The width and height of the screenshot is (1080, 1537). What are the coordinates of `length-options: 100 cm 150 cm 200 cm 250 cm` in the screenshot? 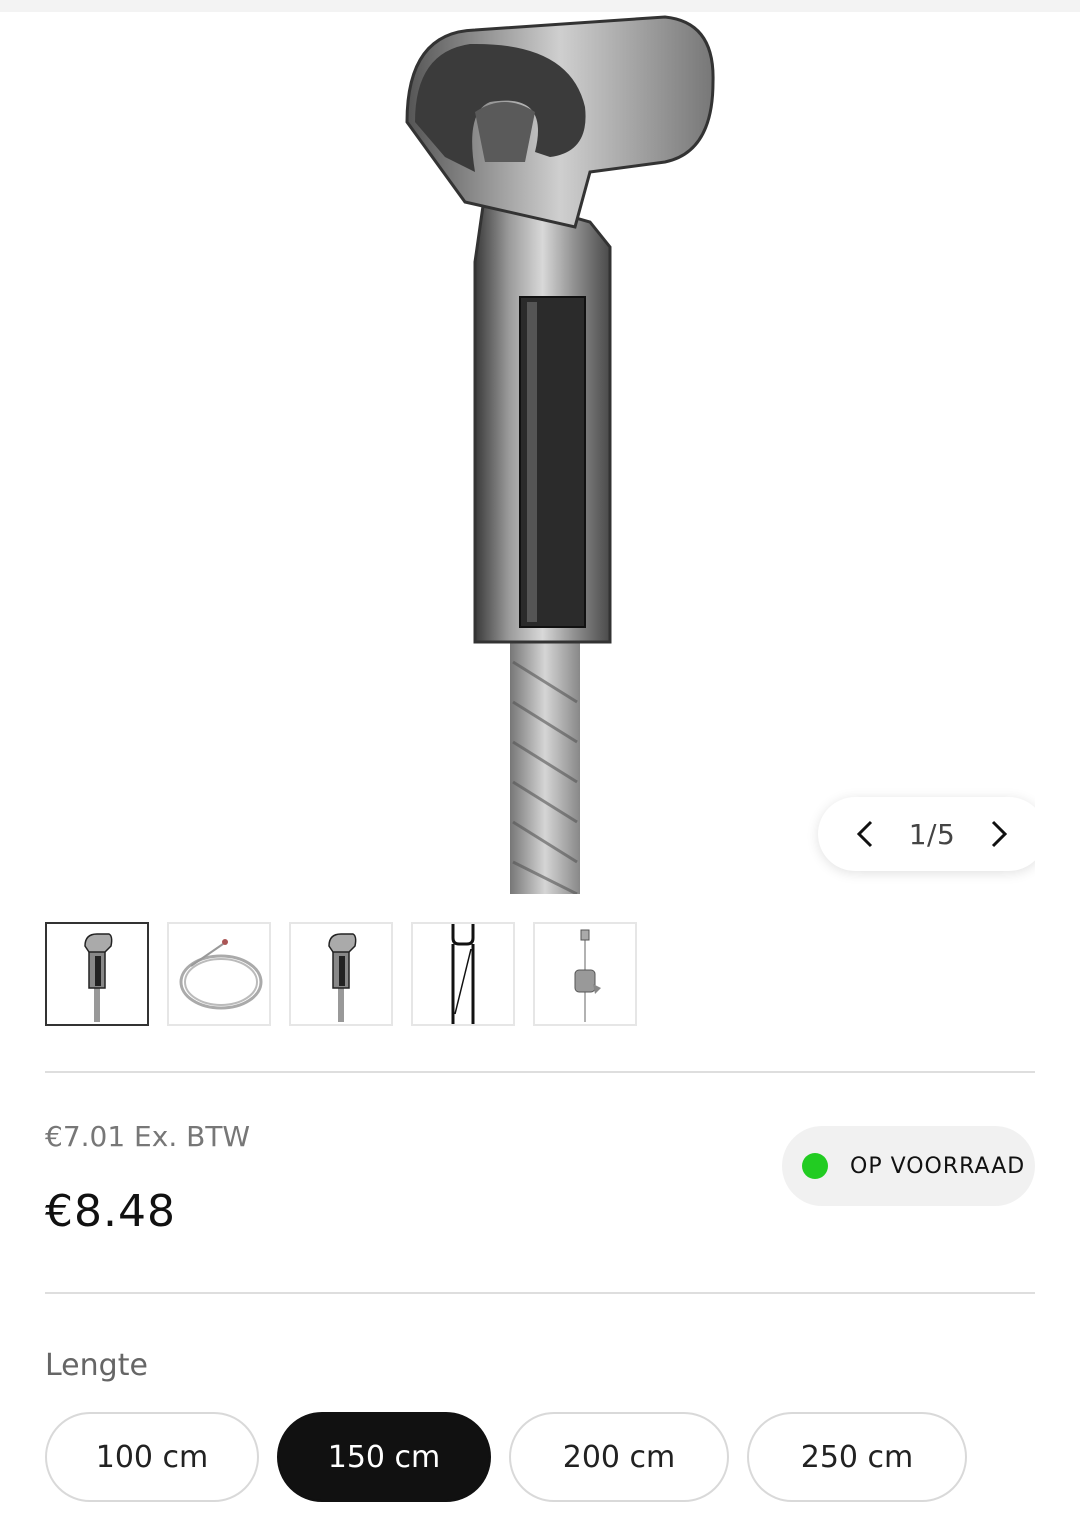 It's located at (506, 1457).